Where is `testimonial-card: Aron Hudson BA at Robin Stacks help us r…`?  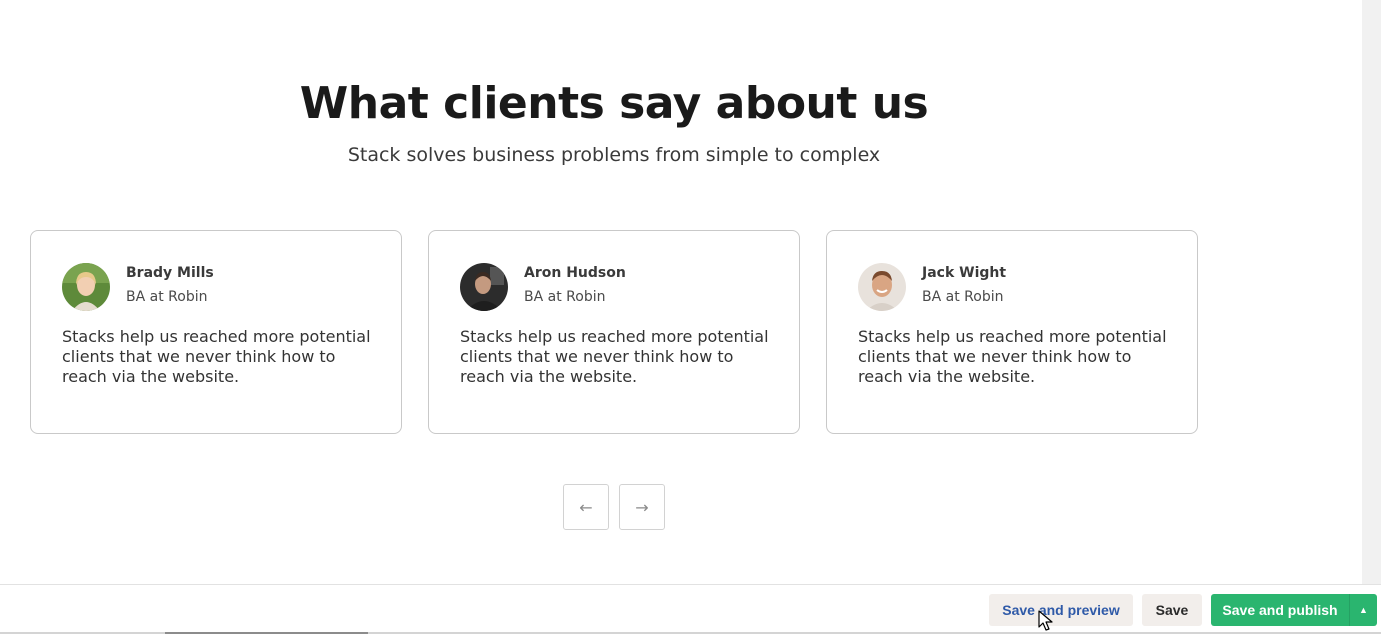 testimonial-card: Aron Hudson BA at Robin Stacks help us r… is located at coordinates (614, 332).